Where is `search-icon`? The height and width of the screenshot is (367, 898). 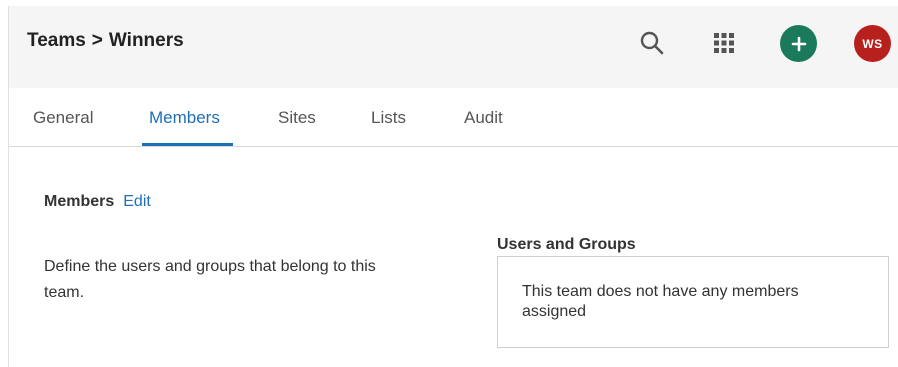
search-icon is located at coordinates (652, 43).